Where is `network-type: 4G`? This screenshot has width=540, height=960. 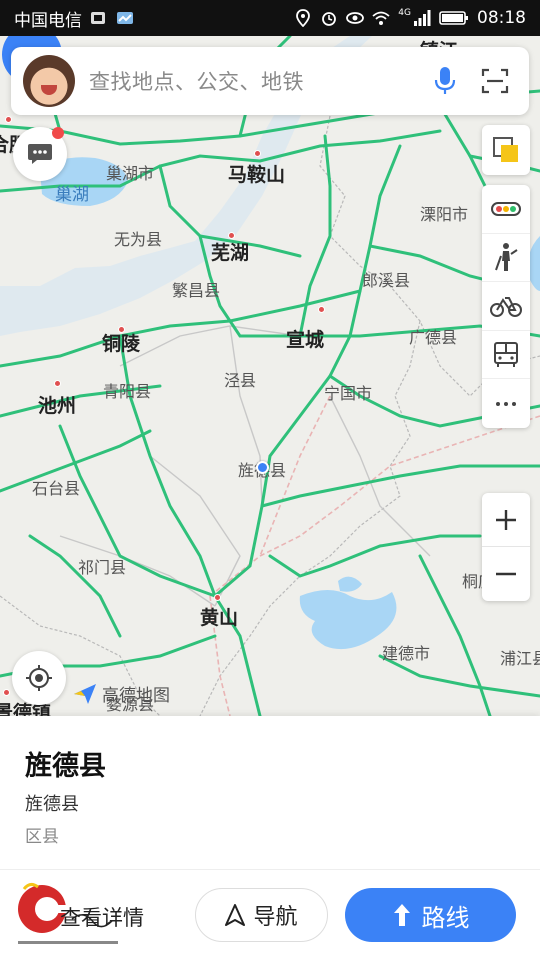
network-type: 4G is located at coordinates (404, 13).